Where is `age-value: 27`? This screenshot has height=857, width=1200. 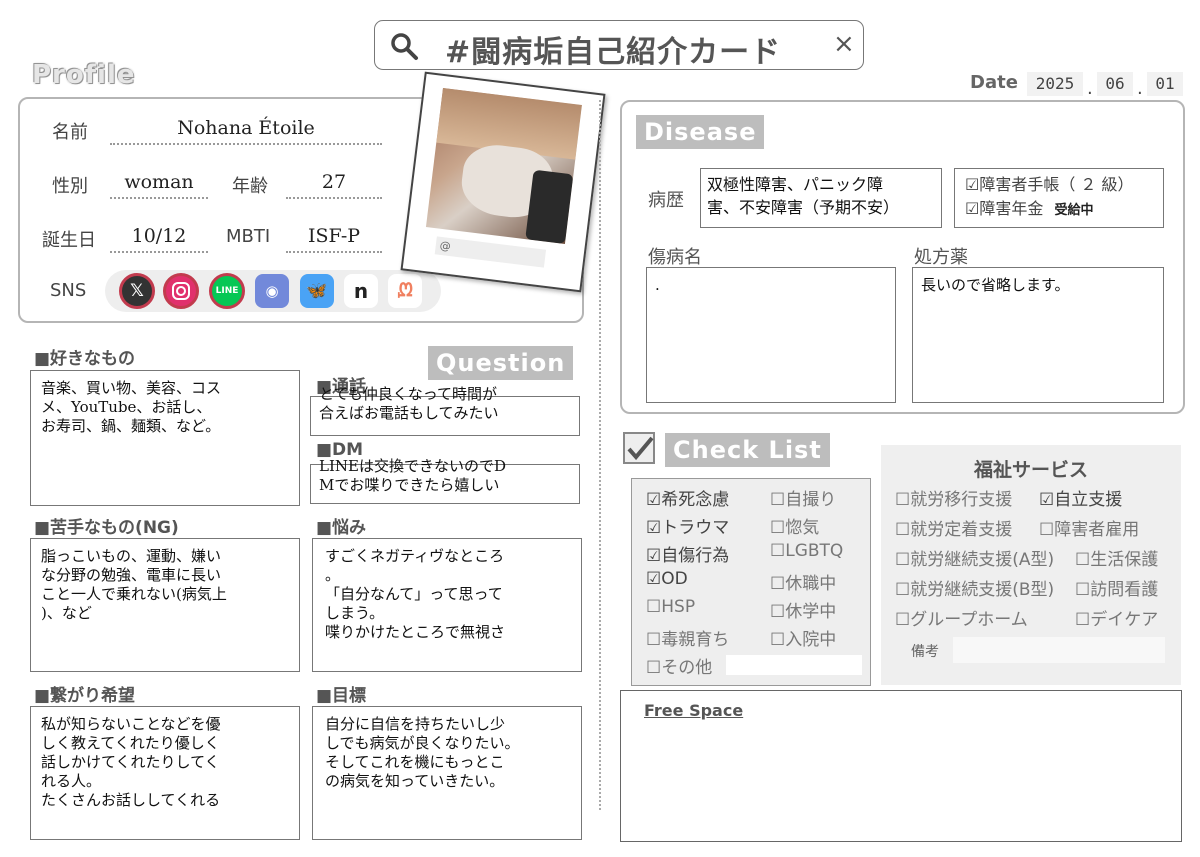
age-value: 27 is located at coordinates (334, 182).